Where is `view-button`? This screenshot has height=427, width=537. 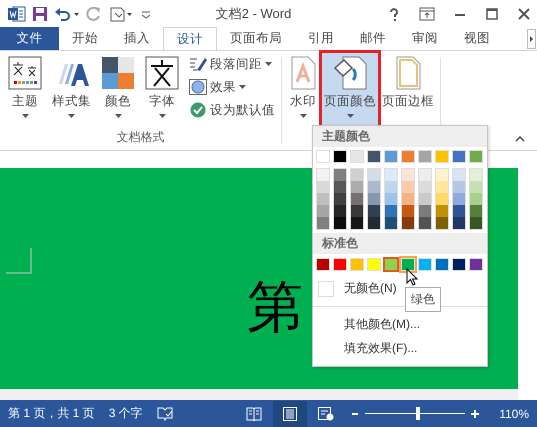
view-button is located at coordinates (290, 413).